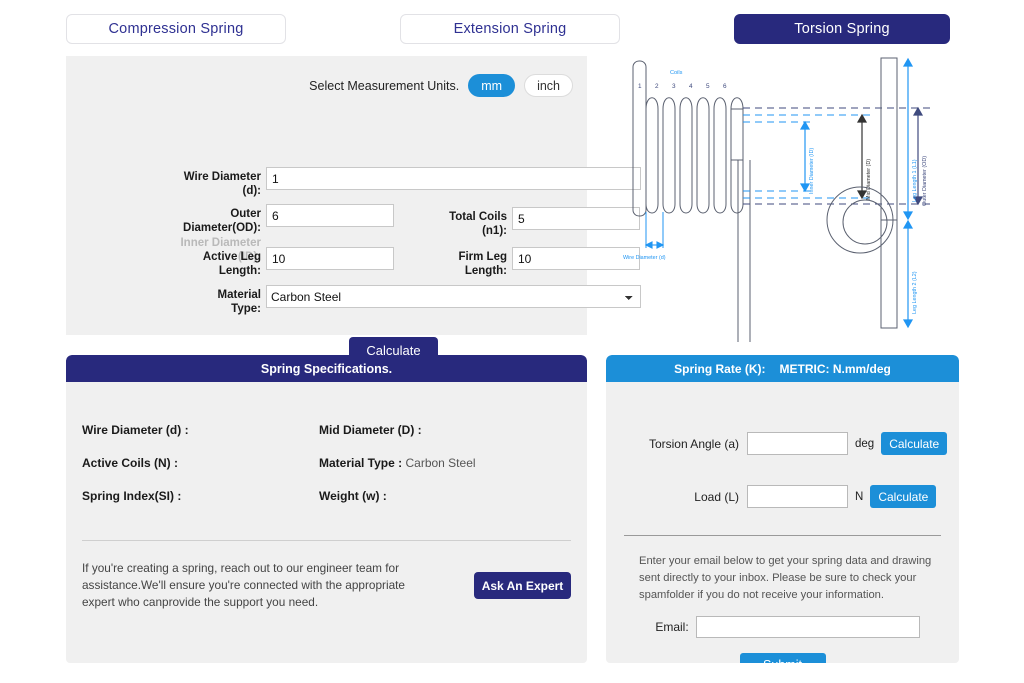 The width and height of the screenshot is (1024, 683). I want to click on material-type-select: Carbon Steel, so click(453, 296).